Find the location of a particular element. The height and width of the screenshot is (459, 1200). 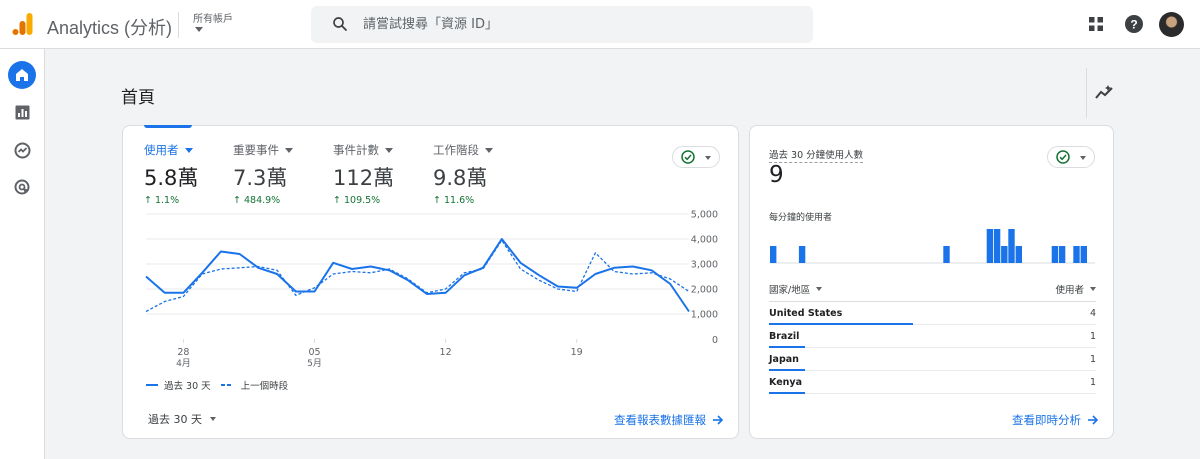

reports-icon is located at coordinates (22, 112).